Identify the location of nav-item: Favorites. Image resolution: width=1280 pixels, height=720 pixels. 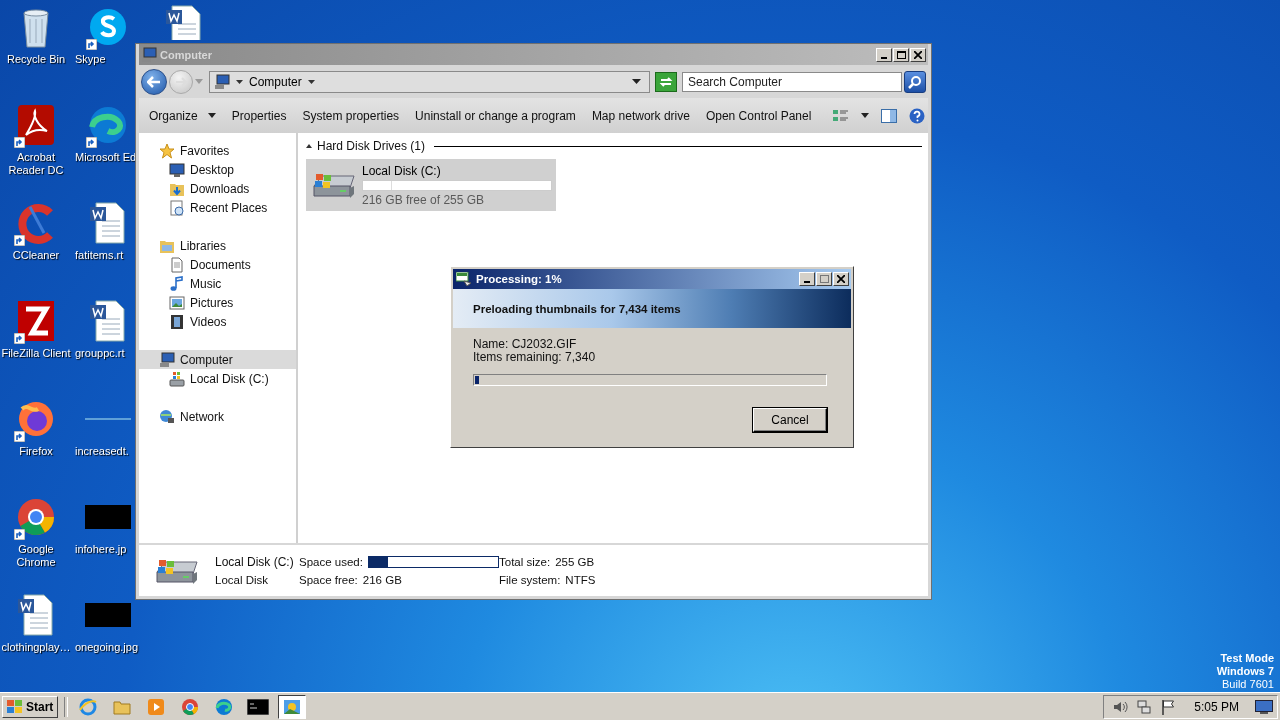
(217, 150).